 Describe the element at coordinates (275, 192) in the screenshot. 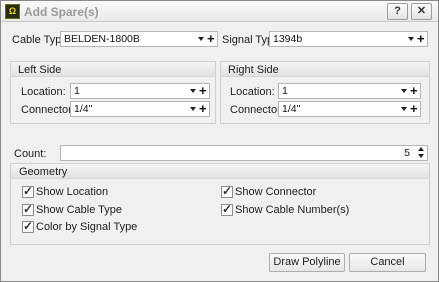

I see `show-connector-label: Show Connector` at that location.